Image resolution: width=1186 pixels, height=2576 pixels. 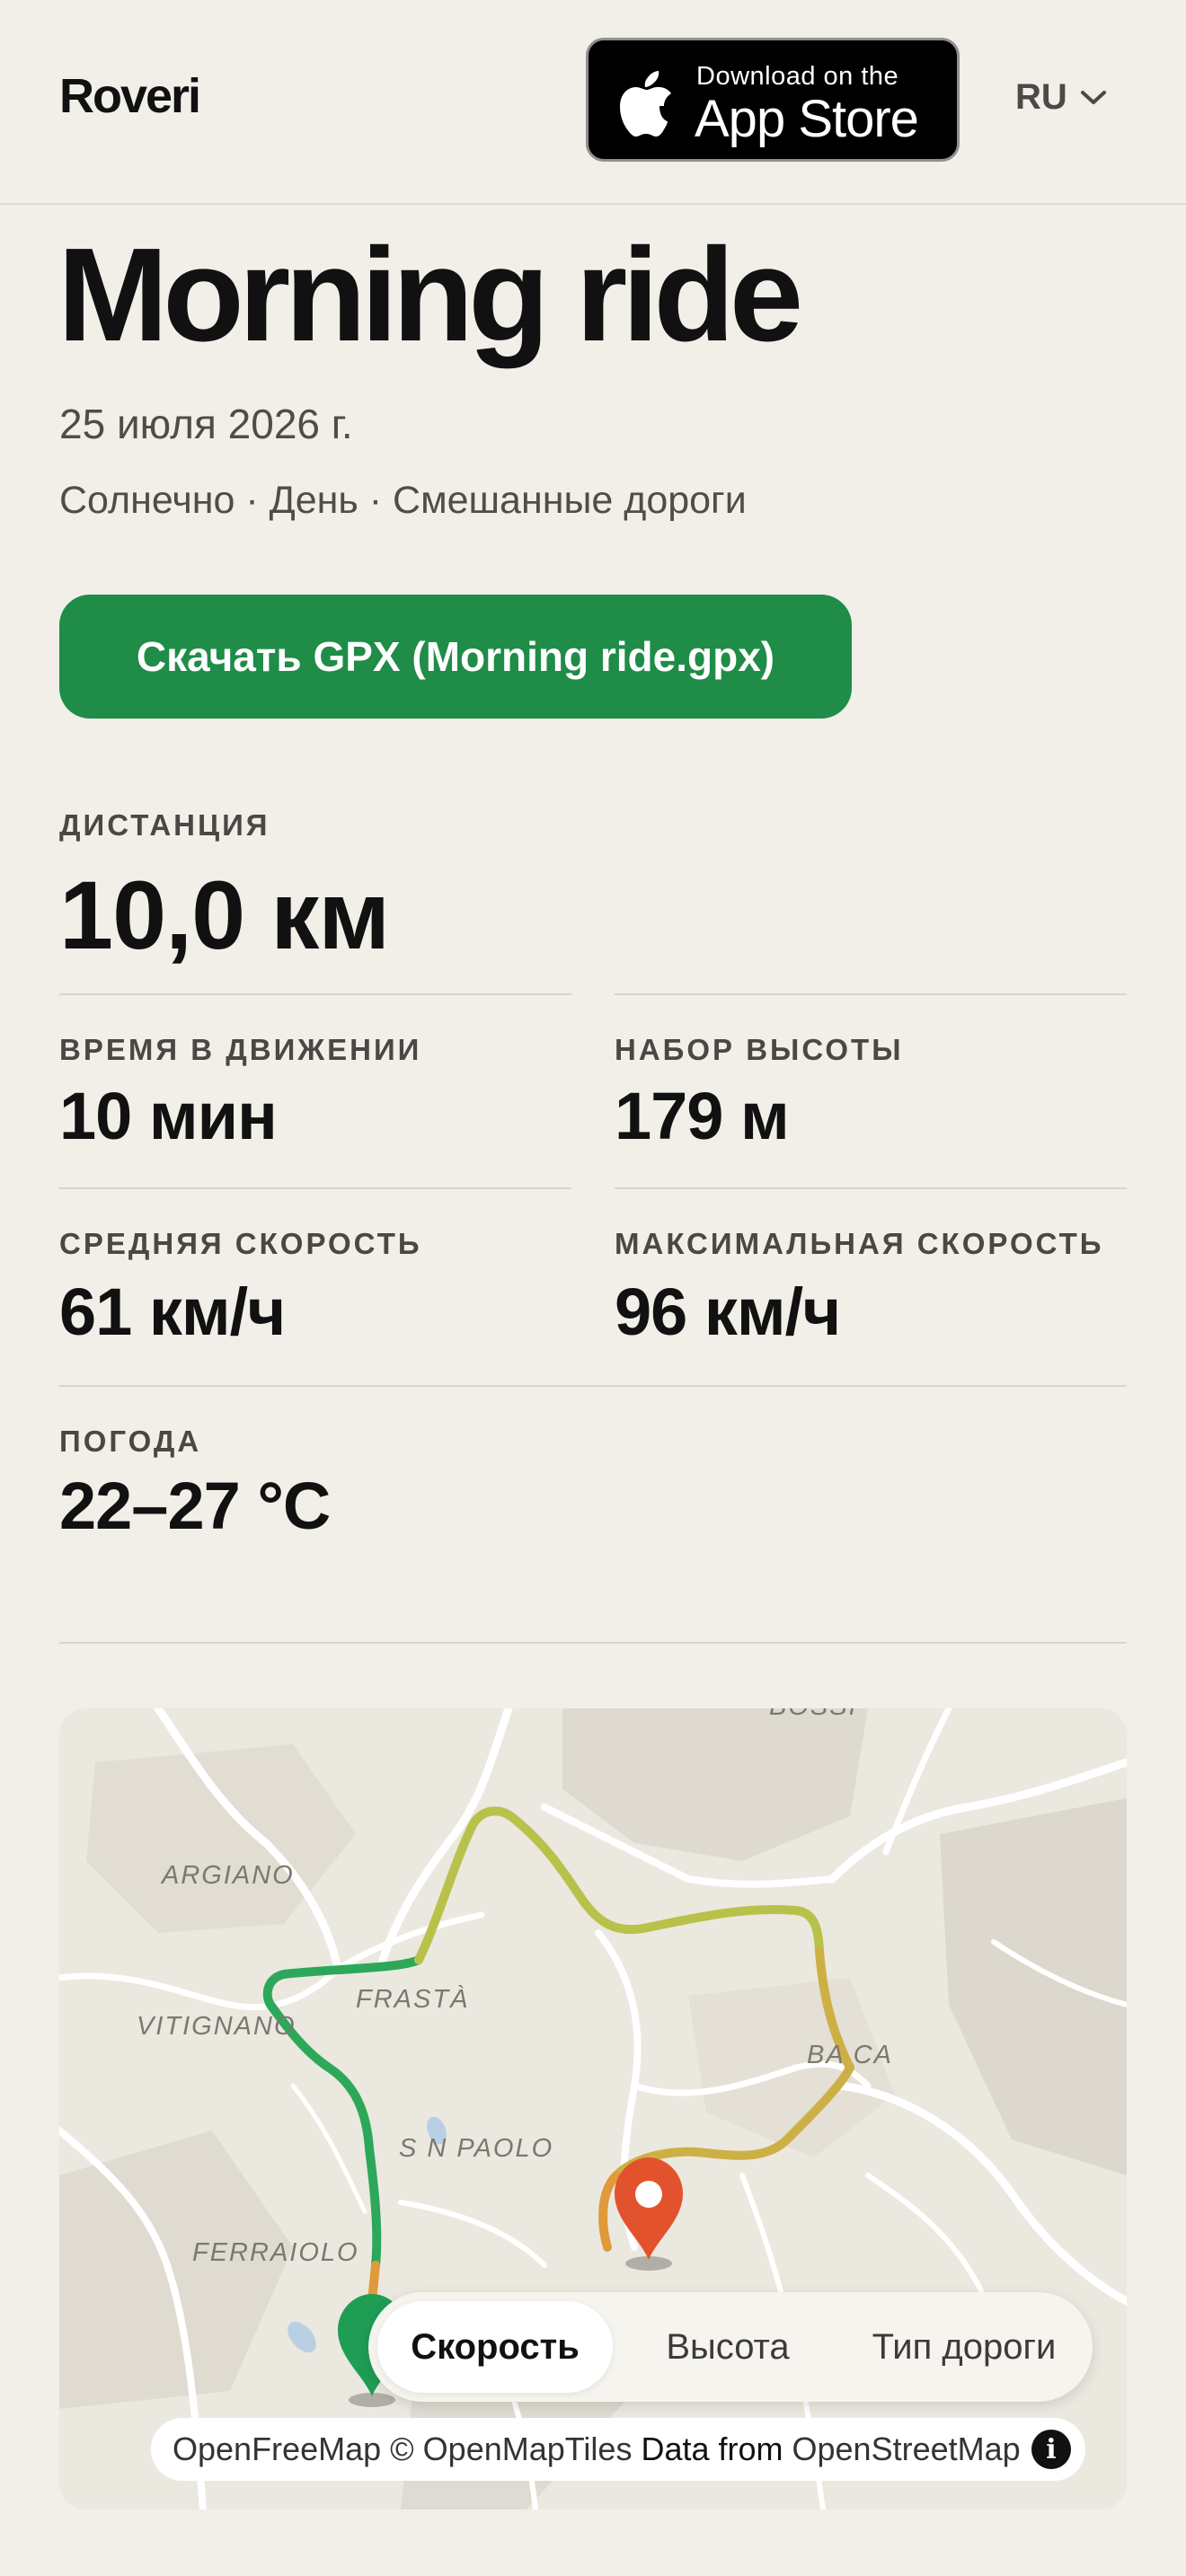 What do you see at coordinates (906, 2449) in the screenshot?
I see `openstreetmap-link: OpenStreetMap` at bounding box center [906, 2449].